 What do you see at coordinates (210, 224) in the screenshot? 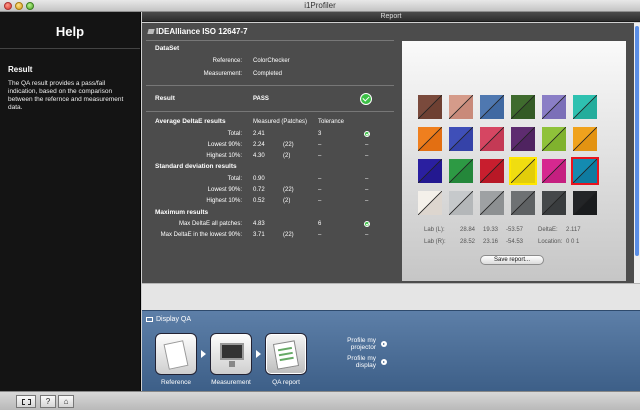
I see `row-label: Max DeltaE all patches:` at bounding box center [210, 224].